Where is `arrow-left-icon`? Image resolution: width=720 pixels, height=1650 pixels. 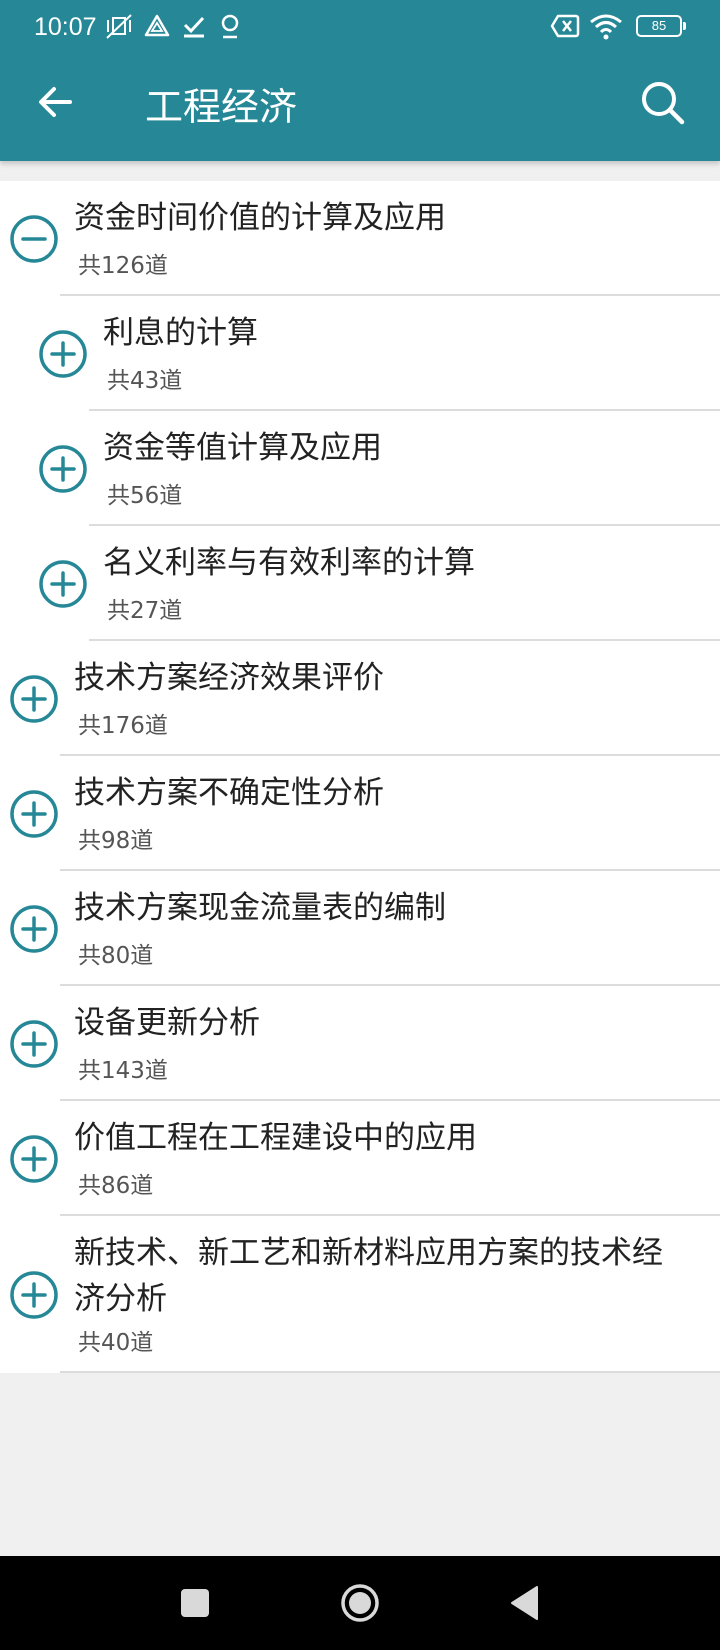
arrow-left-icon is located at coordinates (55, 102).